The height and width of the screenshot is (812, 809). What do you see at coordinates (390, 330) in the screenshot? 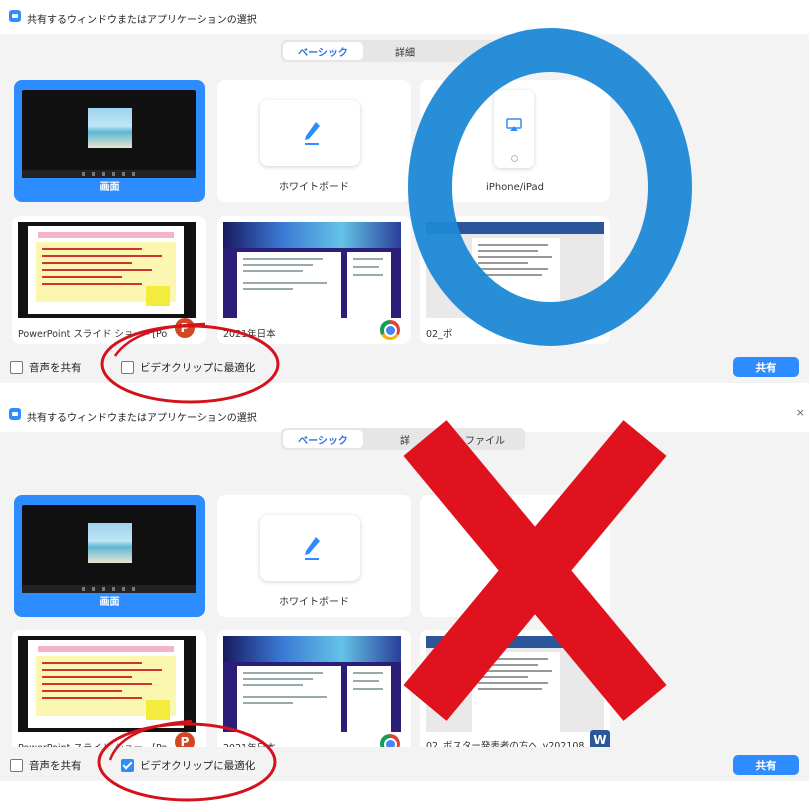
I see `chrome-icon` at bounding box center [390, 330].